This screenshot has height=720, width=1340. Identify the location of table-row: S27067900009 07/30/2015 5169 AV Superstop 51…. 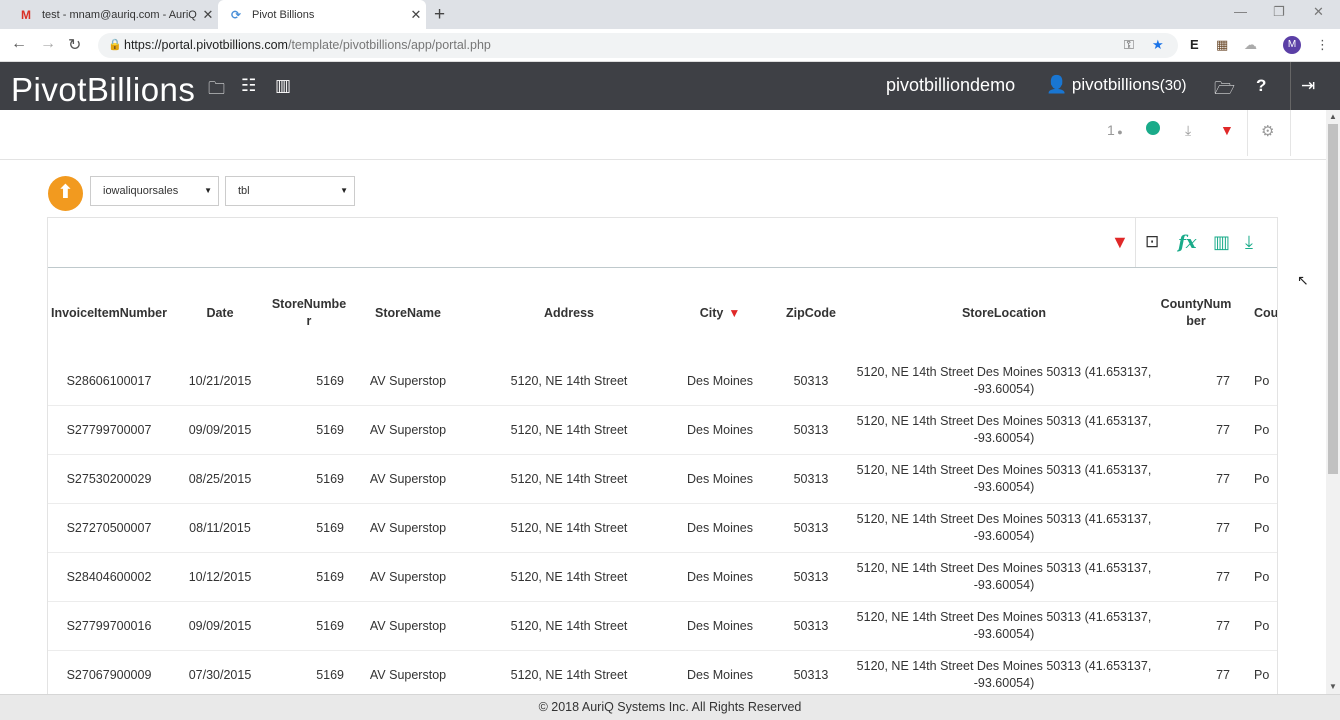
(662, 673).